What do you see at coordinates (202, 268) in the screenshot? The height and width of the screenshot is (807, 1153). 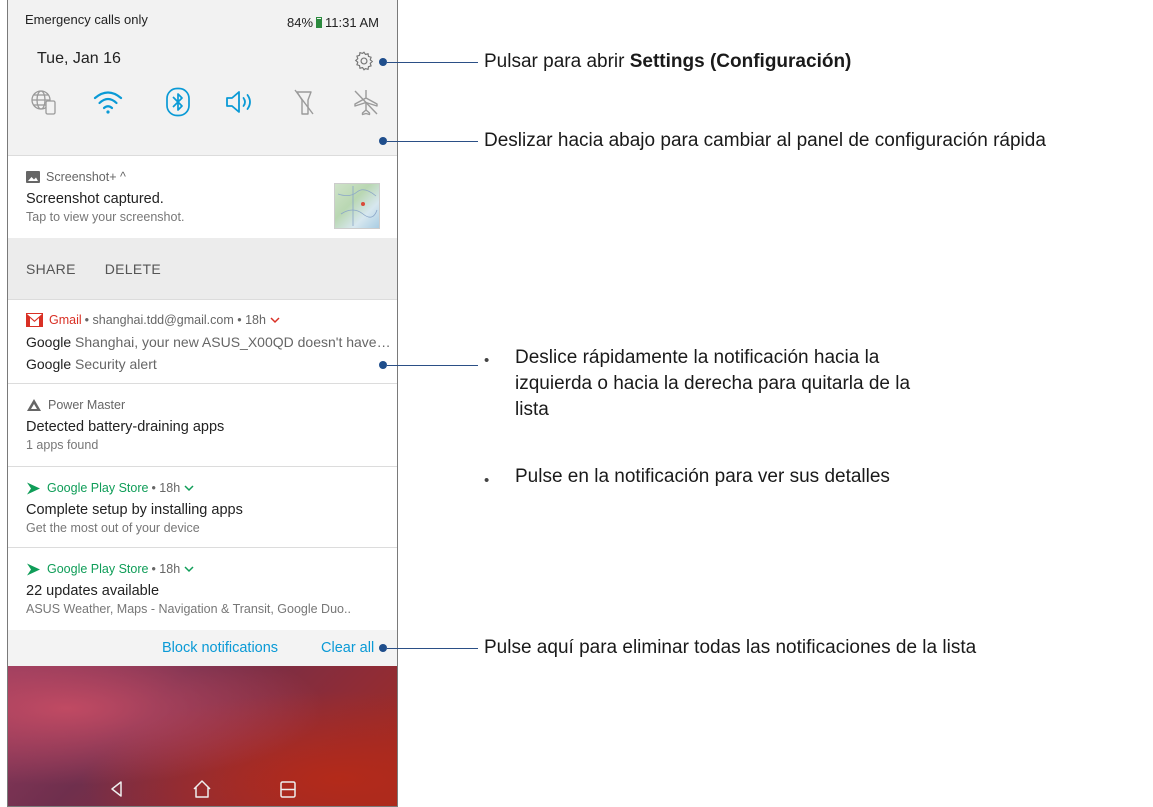 I see `screenshot-actions: SHARE DELETE` at bounding box center [202, 268].